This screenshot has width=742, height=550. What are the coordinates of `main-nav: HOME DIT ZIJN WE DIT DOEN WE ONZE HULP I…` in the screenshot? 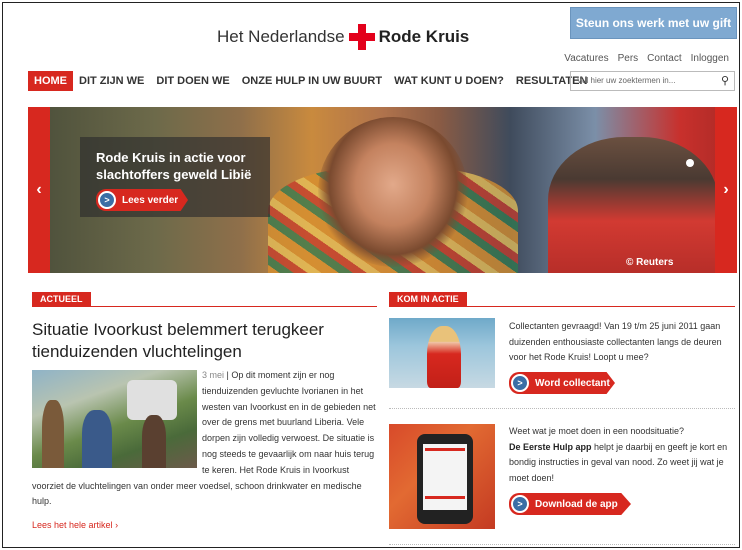 It's located at (310, 81).